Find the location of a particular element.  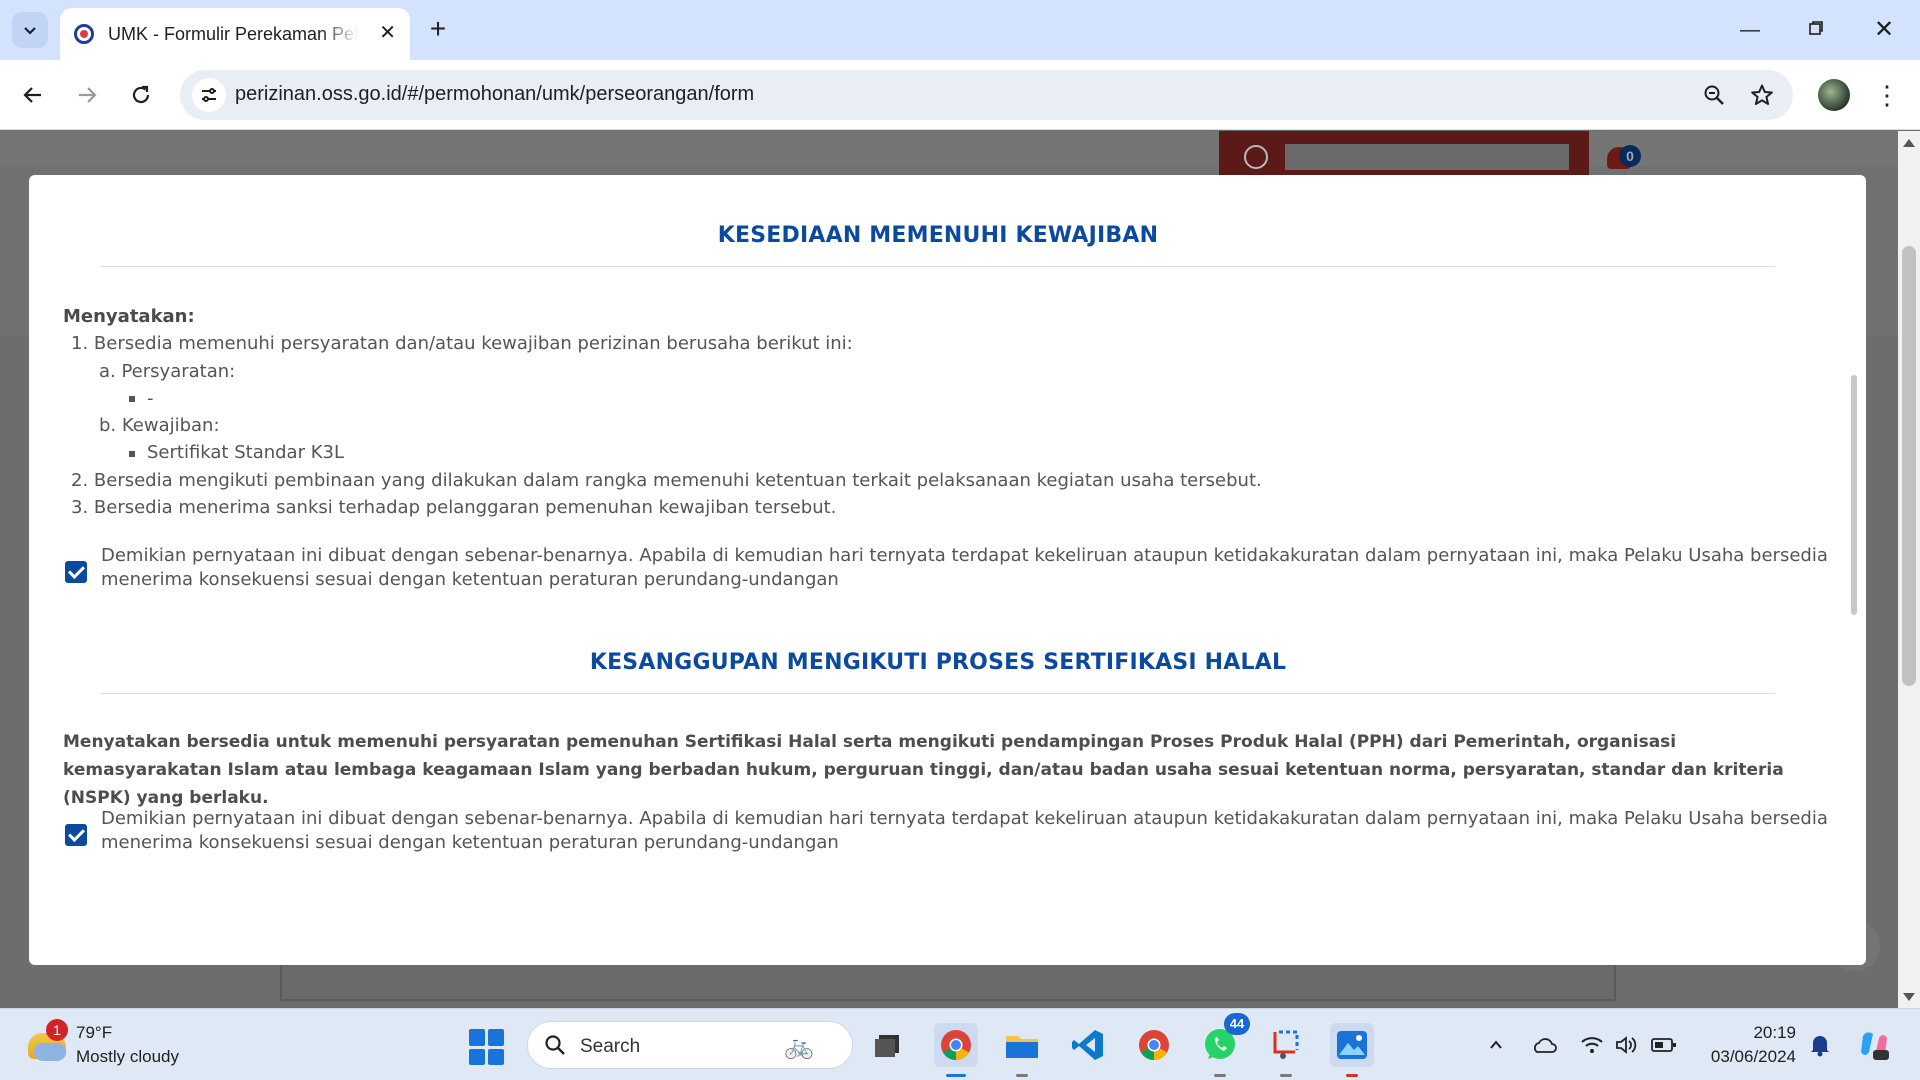

photos-icon is located at coordinates (1352, 1045).